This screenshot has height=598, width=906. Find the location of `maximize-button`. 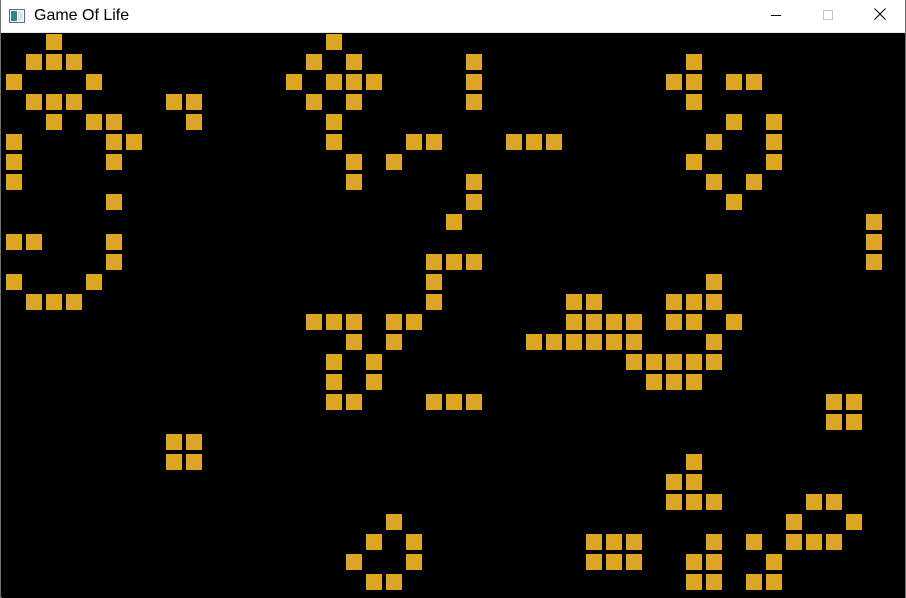

maximize-button is located at coordinates (828, 16).